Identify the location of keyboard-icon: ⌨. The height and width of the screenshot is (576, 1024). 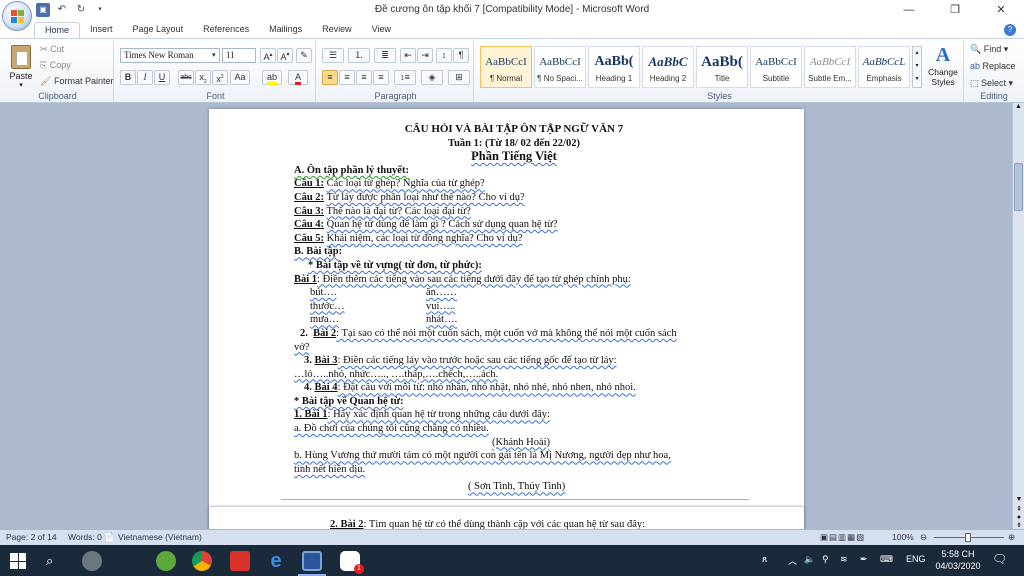
(886, 559).